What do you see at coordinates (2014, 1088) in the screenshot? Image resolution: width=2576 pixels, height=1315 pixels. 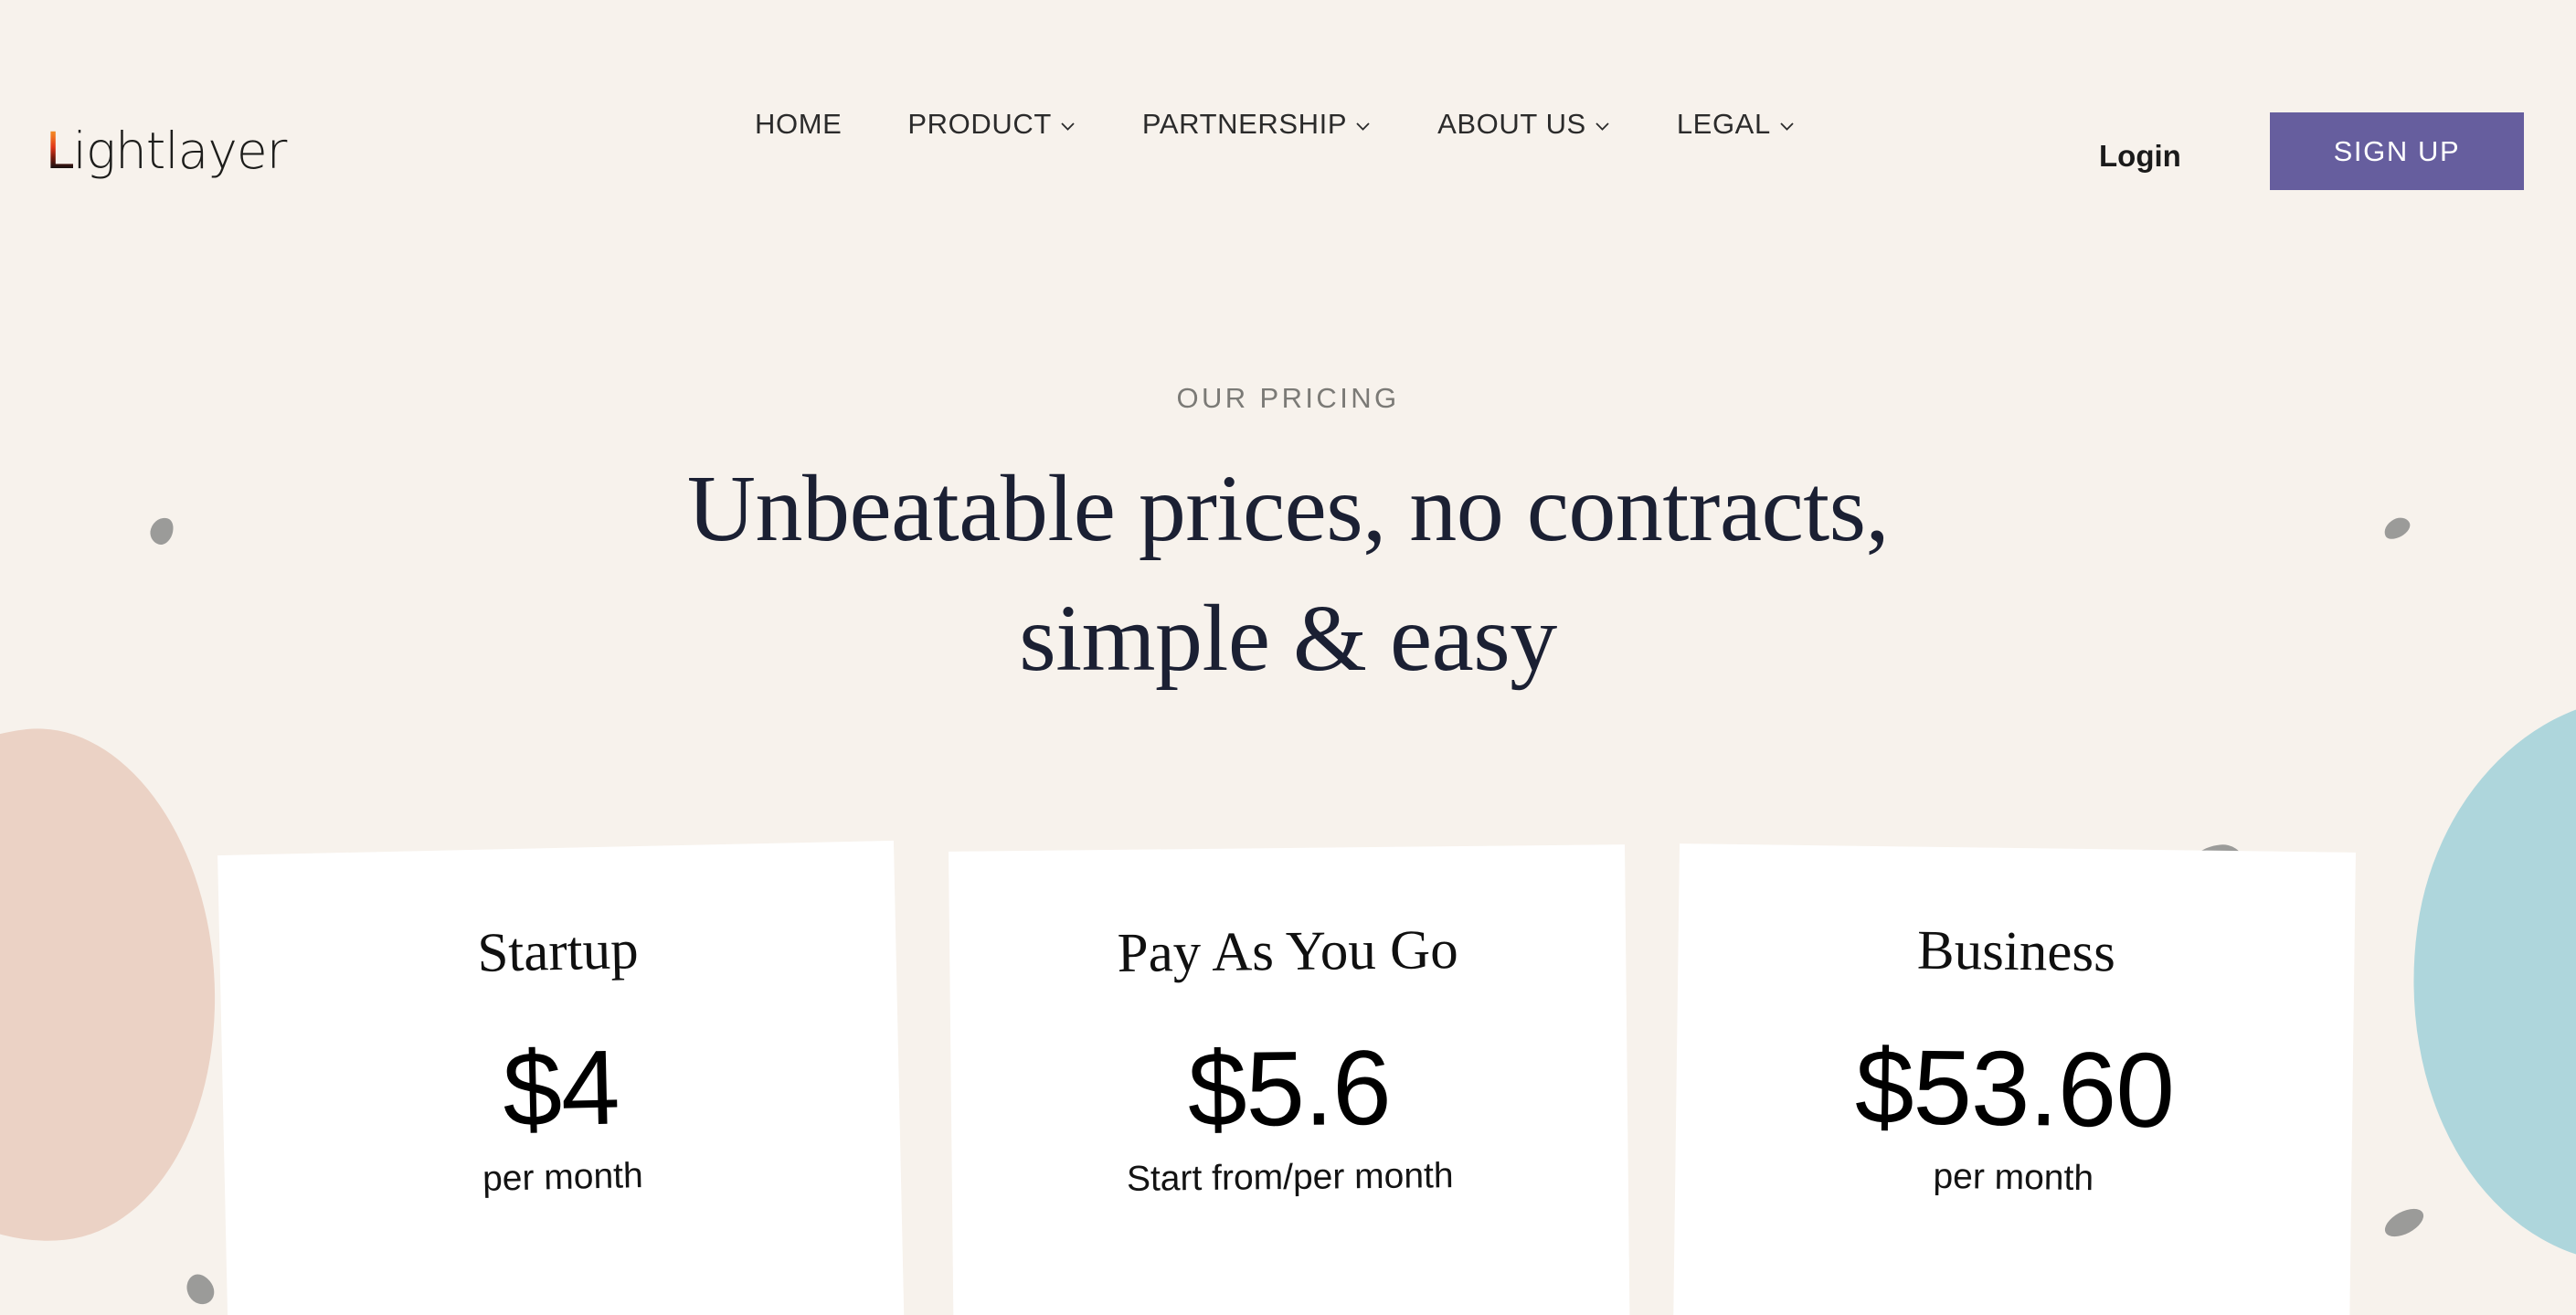 I see `pricing-card-price: $53.60` at bounding box center [2014, 1088].